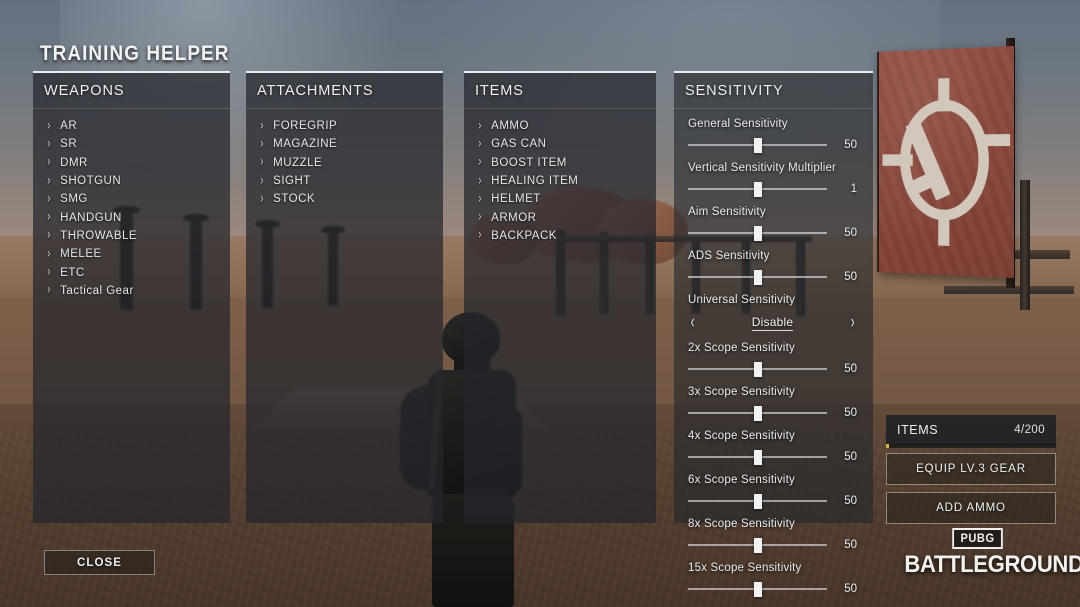  I want to click on sensitivity-label: 2x Scope Sensitivity, so click(741, 348).